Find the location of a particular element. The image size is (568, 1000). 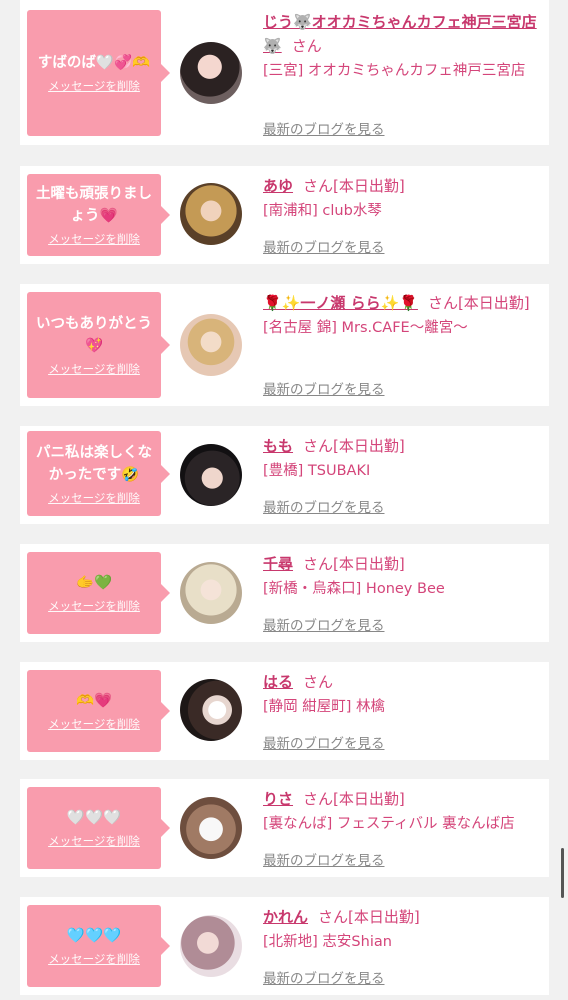

message-text: すばのば🤍💞🫶 is located at coordinates (94, 63).